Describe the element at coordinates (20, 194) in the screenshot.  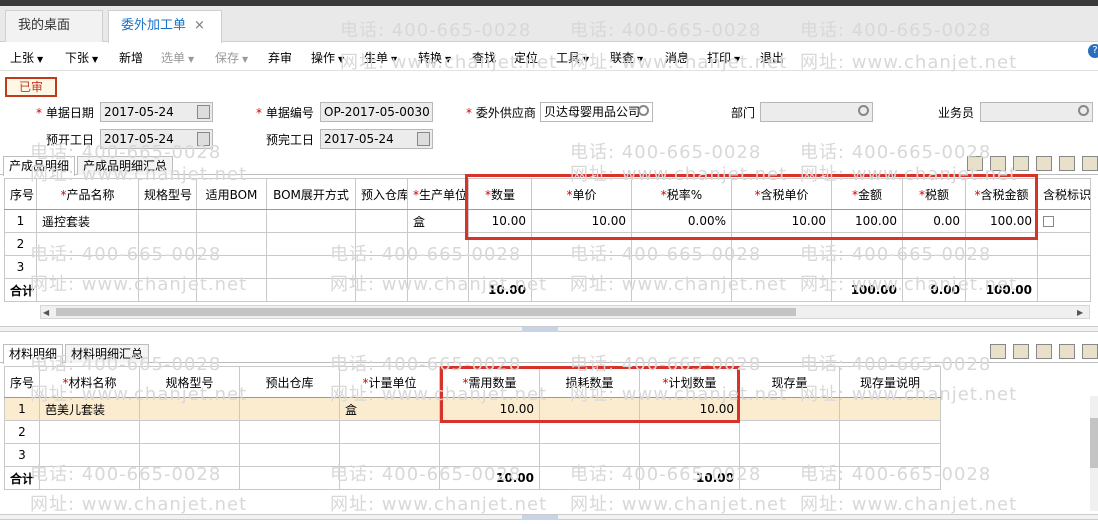
I see `product-header-cell: 序号` at that location.